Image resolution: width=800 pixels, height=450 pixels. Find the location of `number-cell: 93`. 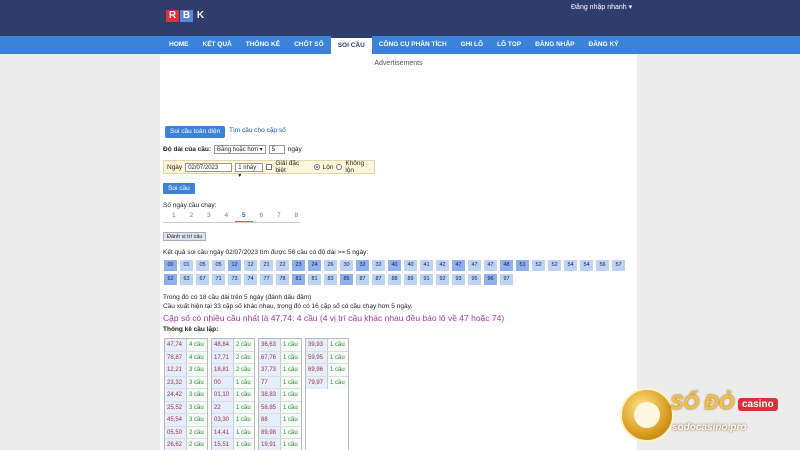

number-cell: 93 is located at coordinates (458, 279).